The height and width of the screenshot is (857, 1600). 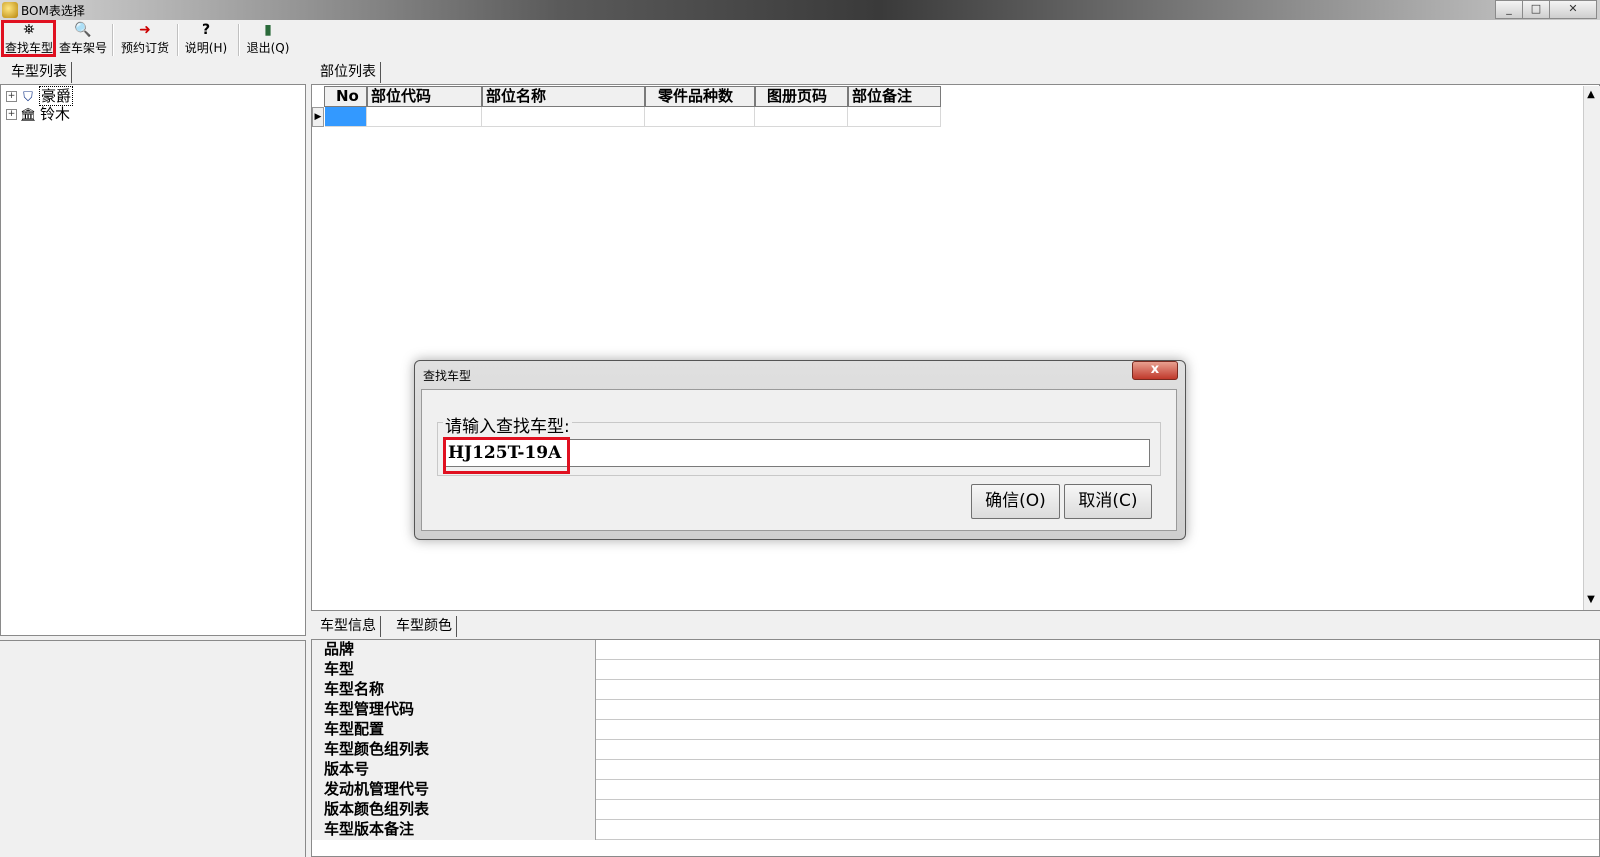 What do you see at coordinates (563, 96) in the screenshot?
I see `column-header-part-name: 部位名称` at bounding box center [563, 96].